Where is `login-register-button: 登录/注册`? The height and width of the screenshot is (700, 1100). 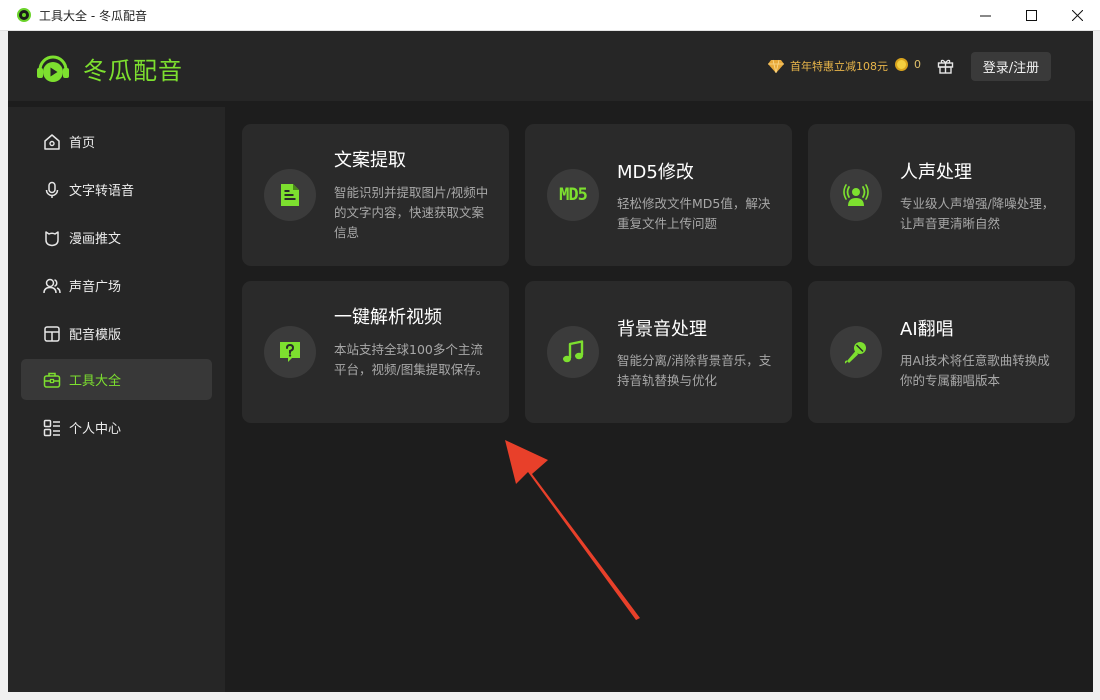
login-register-button: 登录/注册 is located at coordinates (1011, 66).